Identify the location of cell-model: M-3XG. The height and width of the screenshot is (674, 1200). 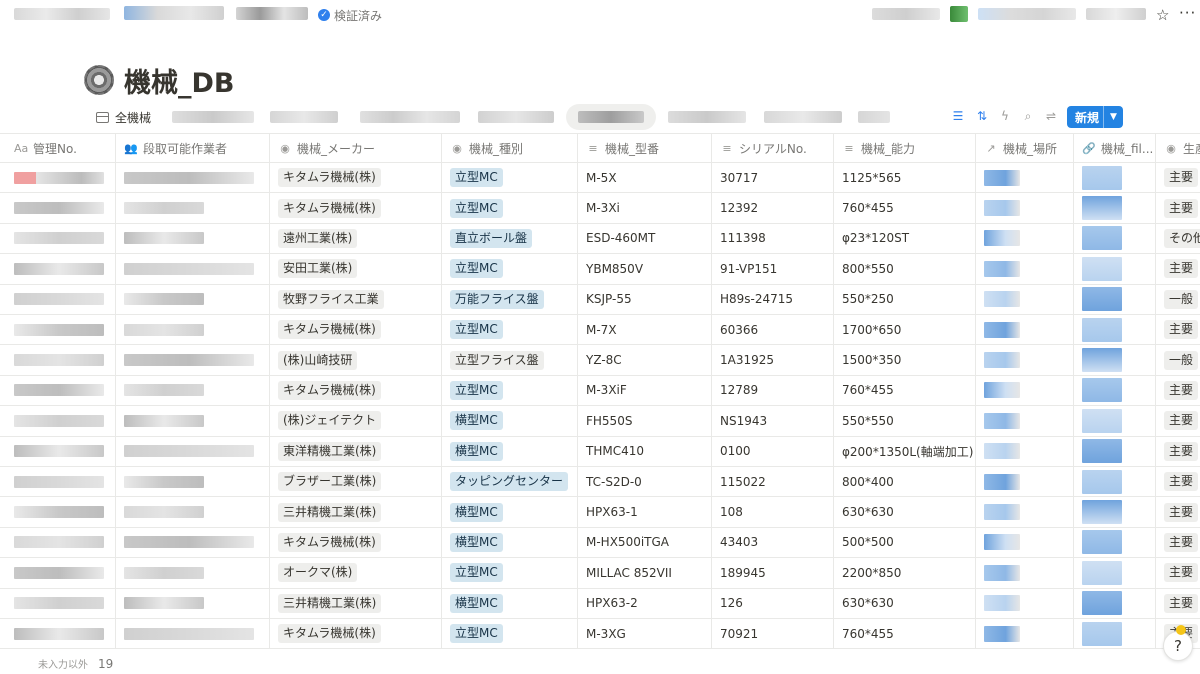
(645, 634).